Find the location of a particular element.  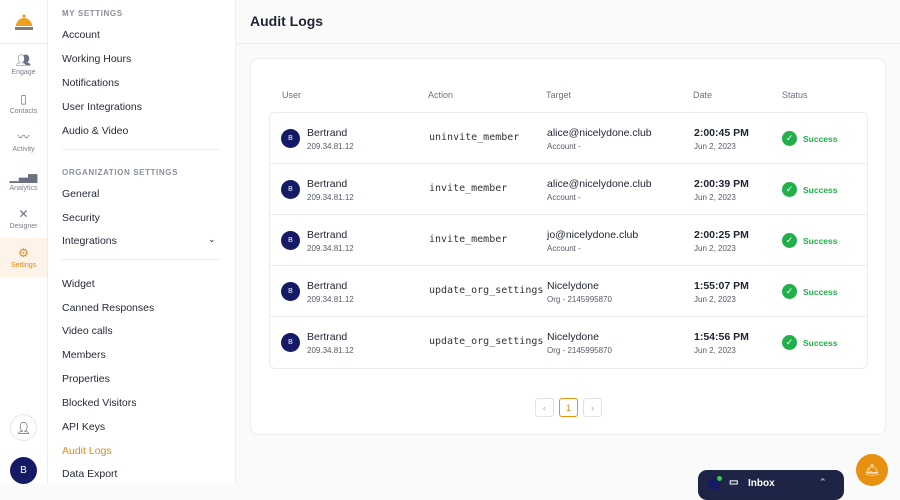

avatar: B is located at coordinates (23, 470).